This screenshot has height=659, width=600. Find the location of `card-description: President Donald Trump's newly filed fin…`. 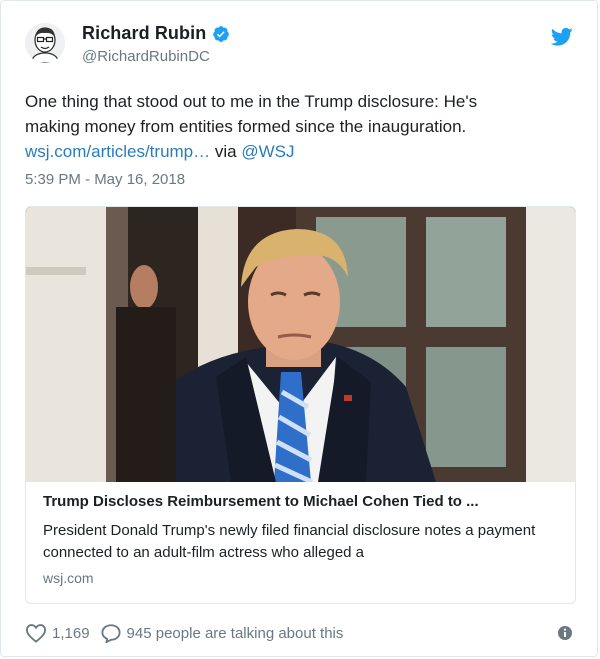

card-description: President Donald Trump's newly filed fin… is located at coordinates (289, 541).